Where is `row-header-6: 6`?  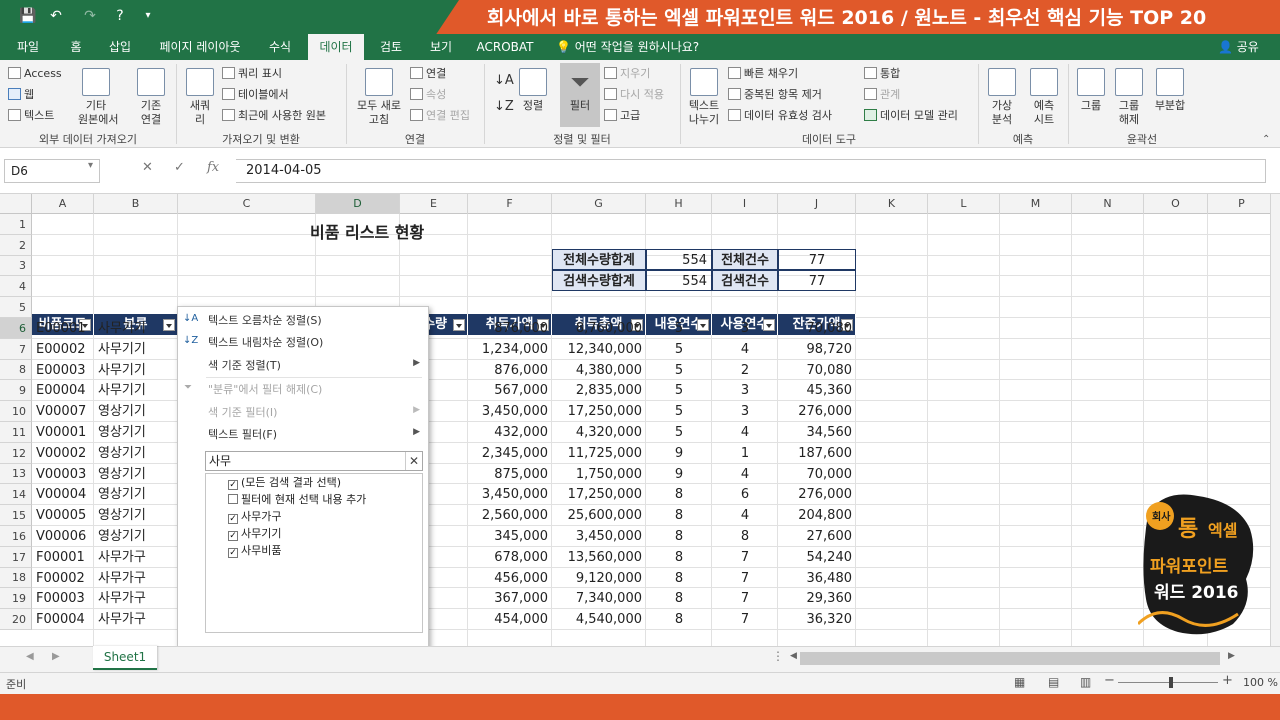
row-header-6: 6 is located at coordinates (16, 328).